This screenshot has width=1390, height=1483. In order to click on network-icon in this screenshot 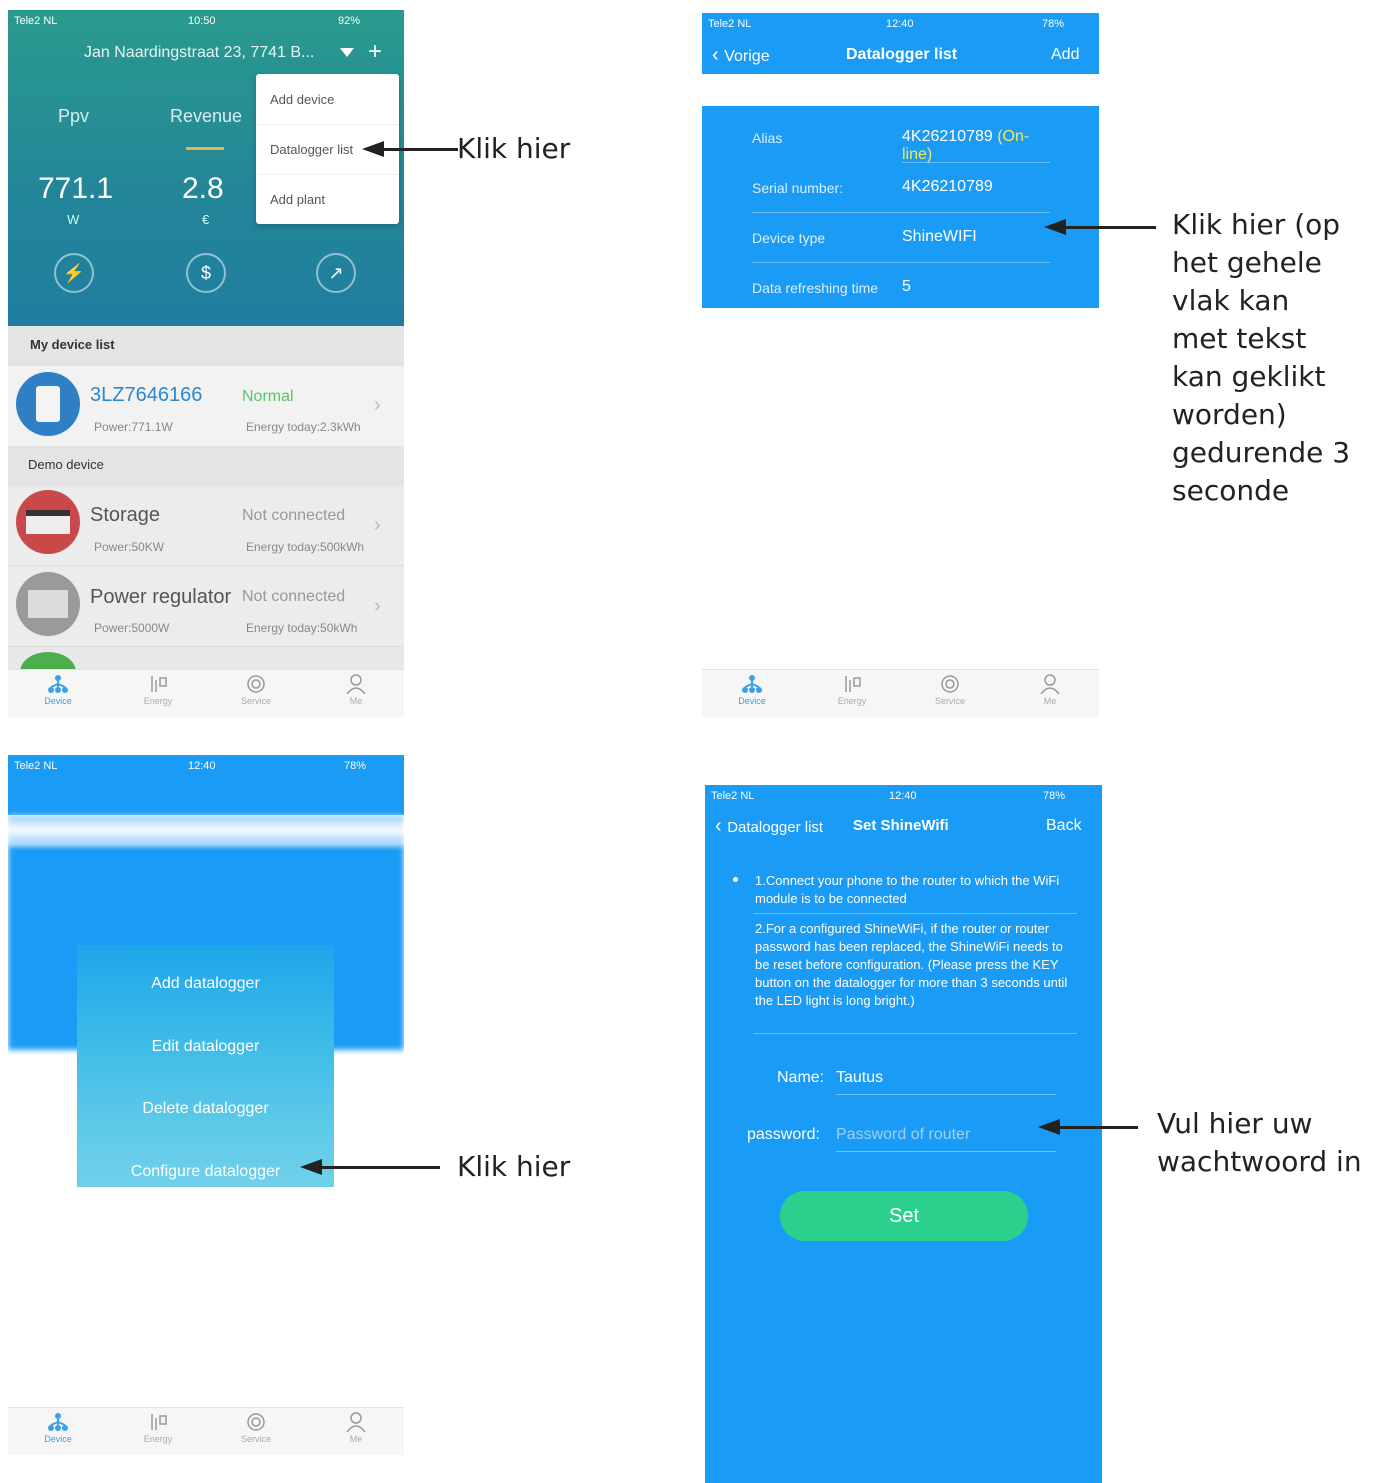, I will do `click(752, 684)`.